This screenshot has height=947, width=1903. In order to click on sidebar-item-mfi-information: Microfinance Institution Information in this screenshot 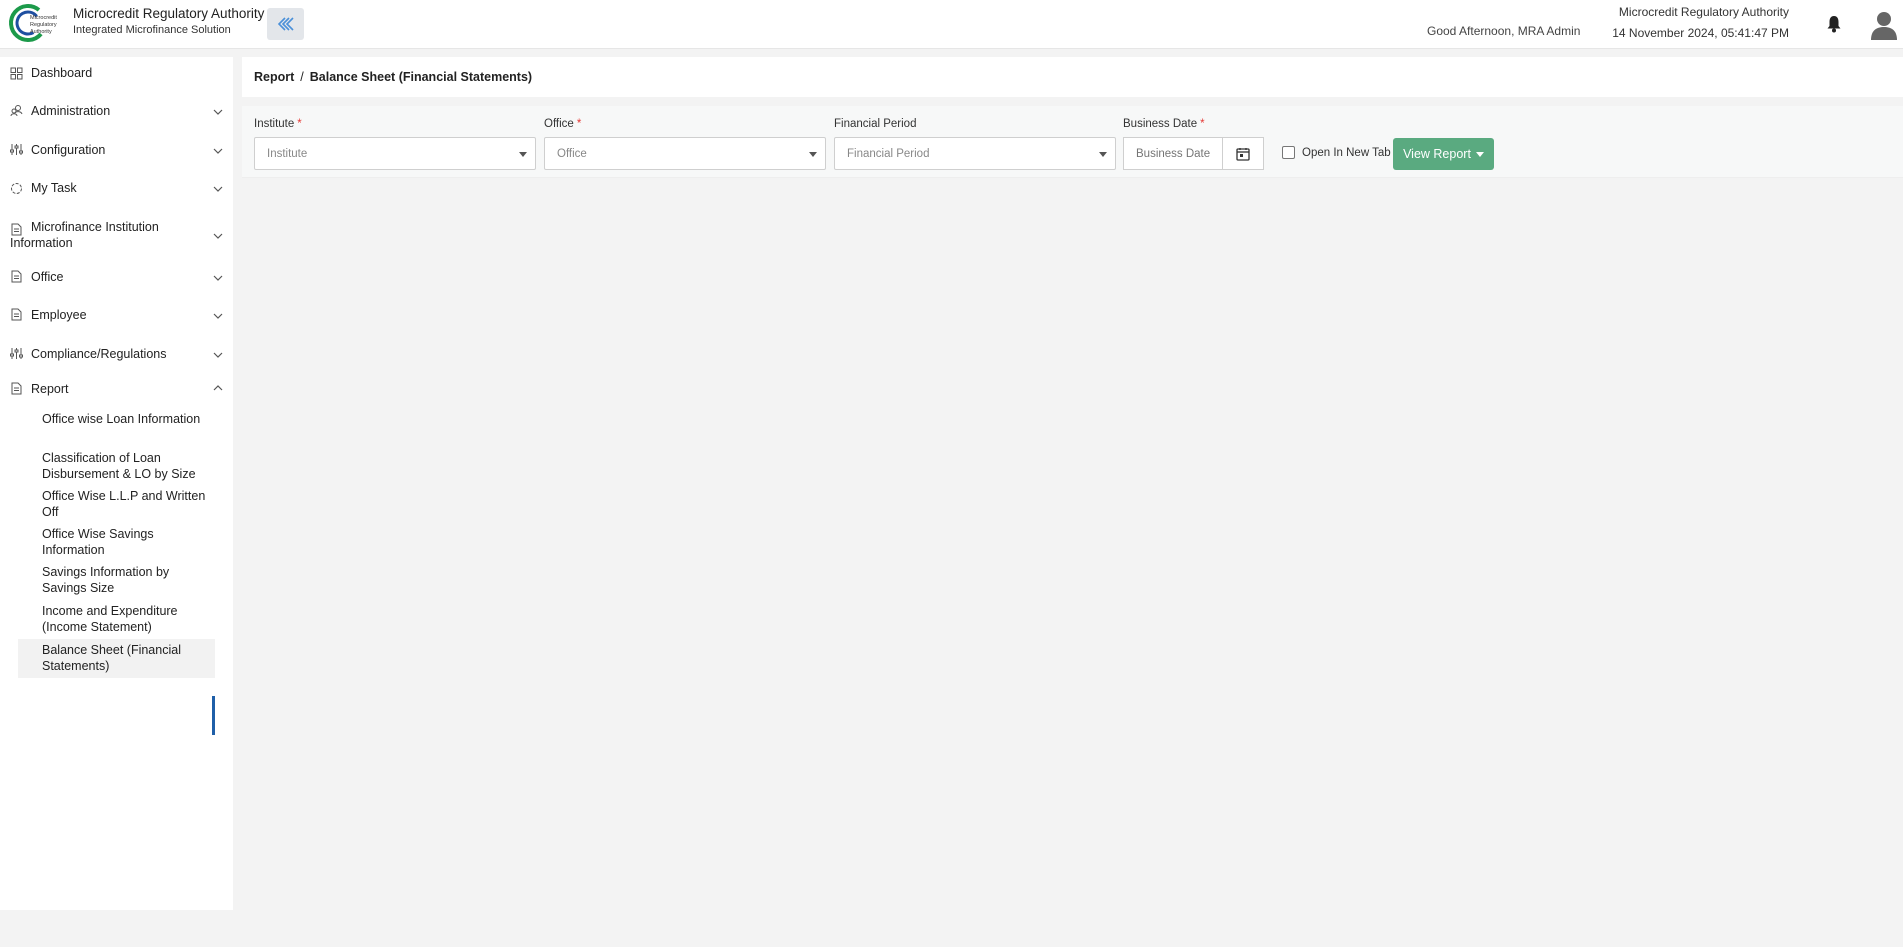, I will do `click(116, 236)`.